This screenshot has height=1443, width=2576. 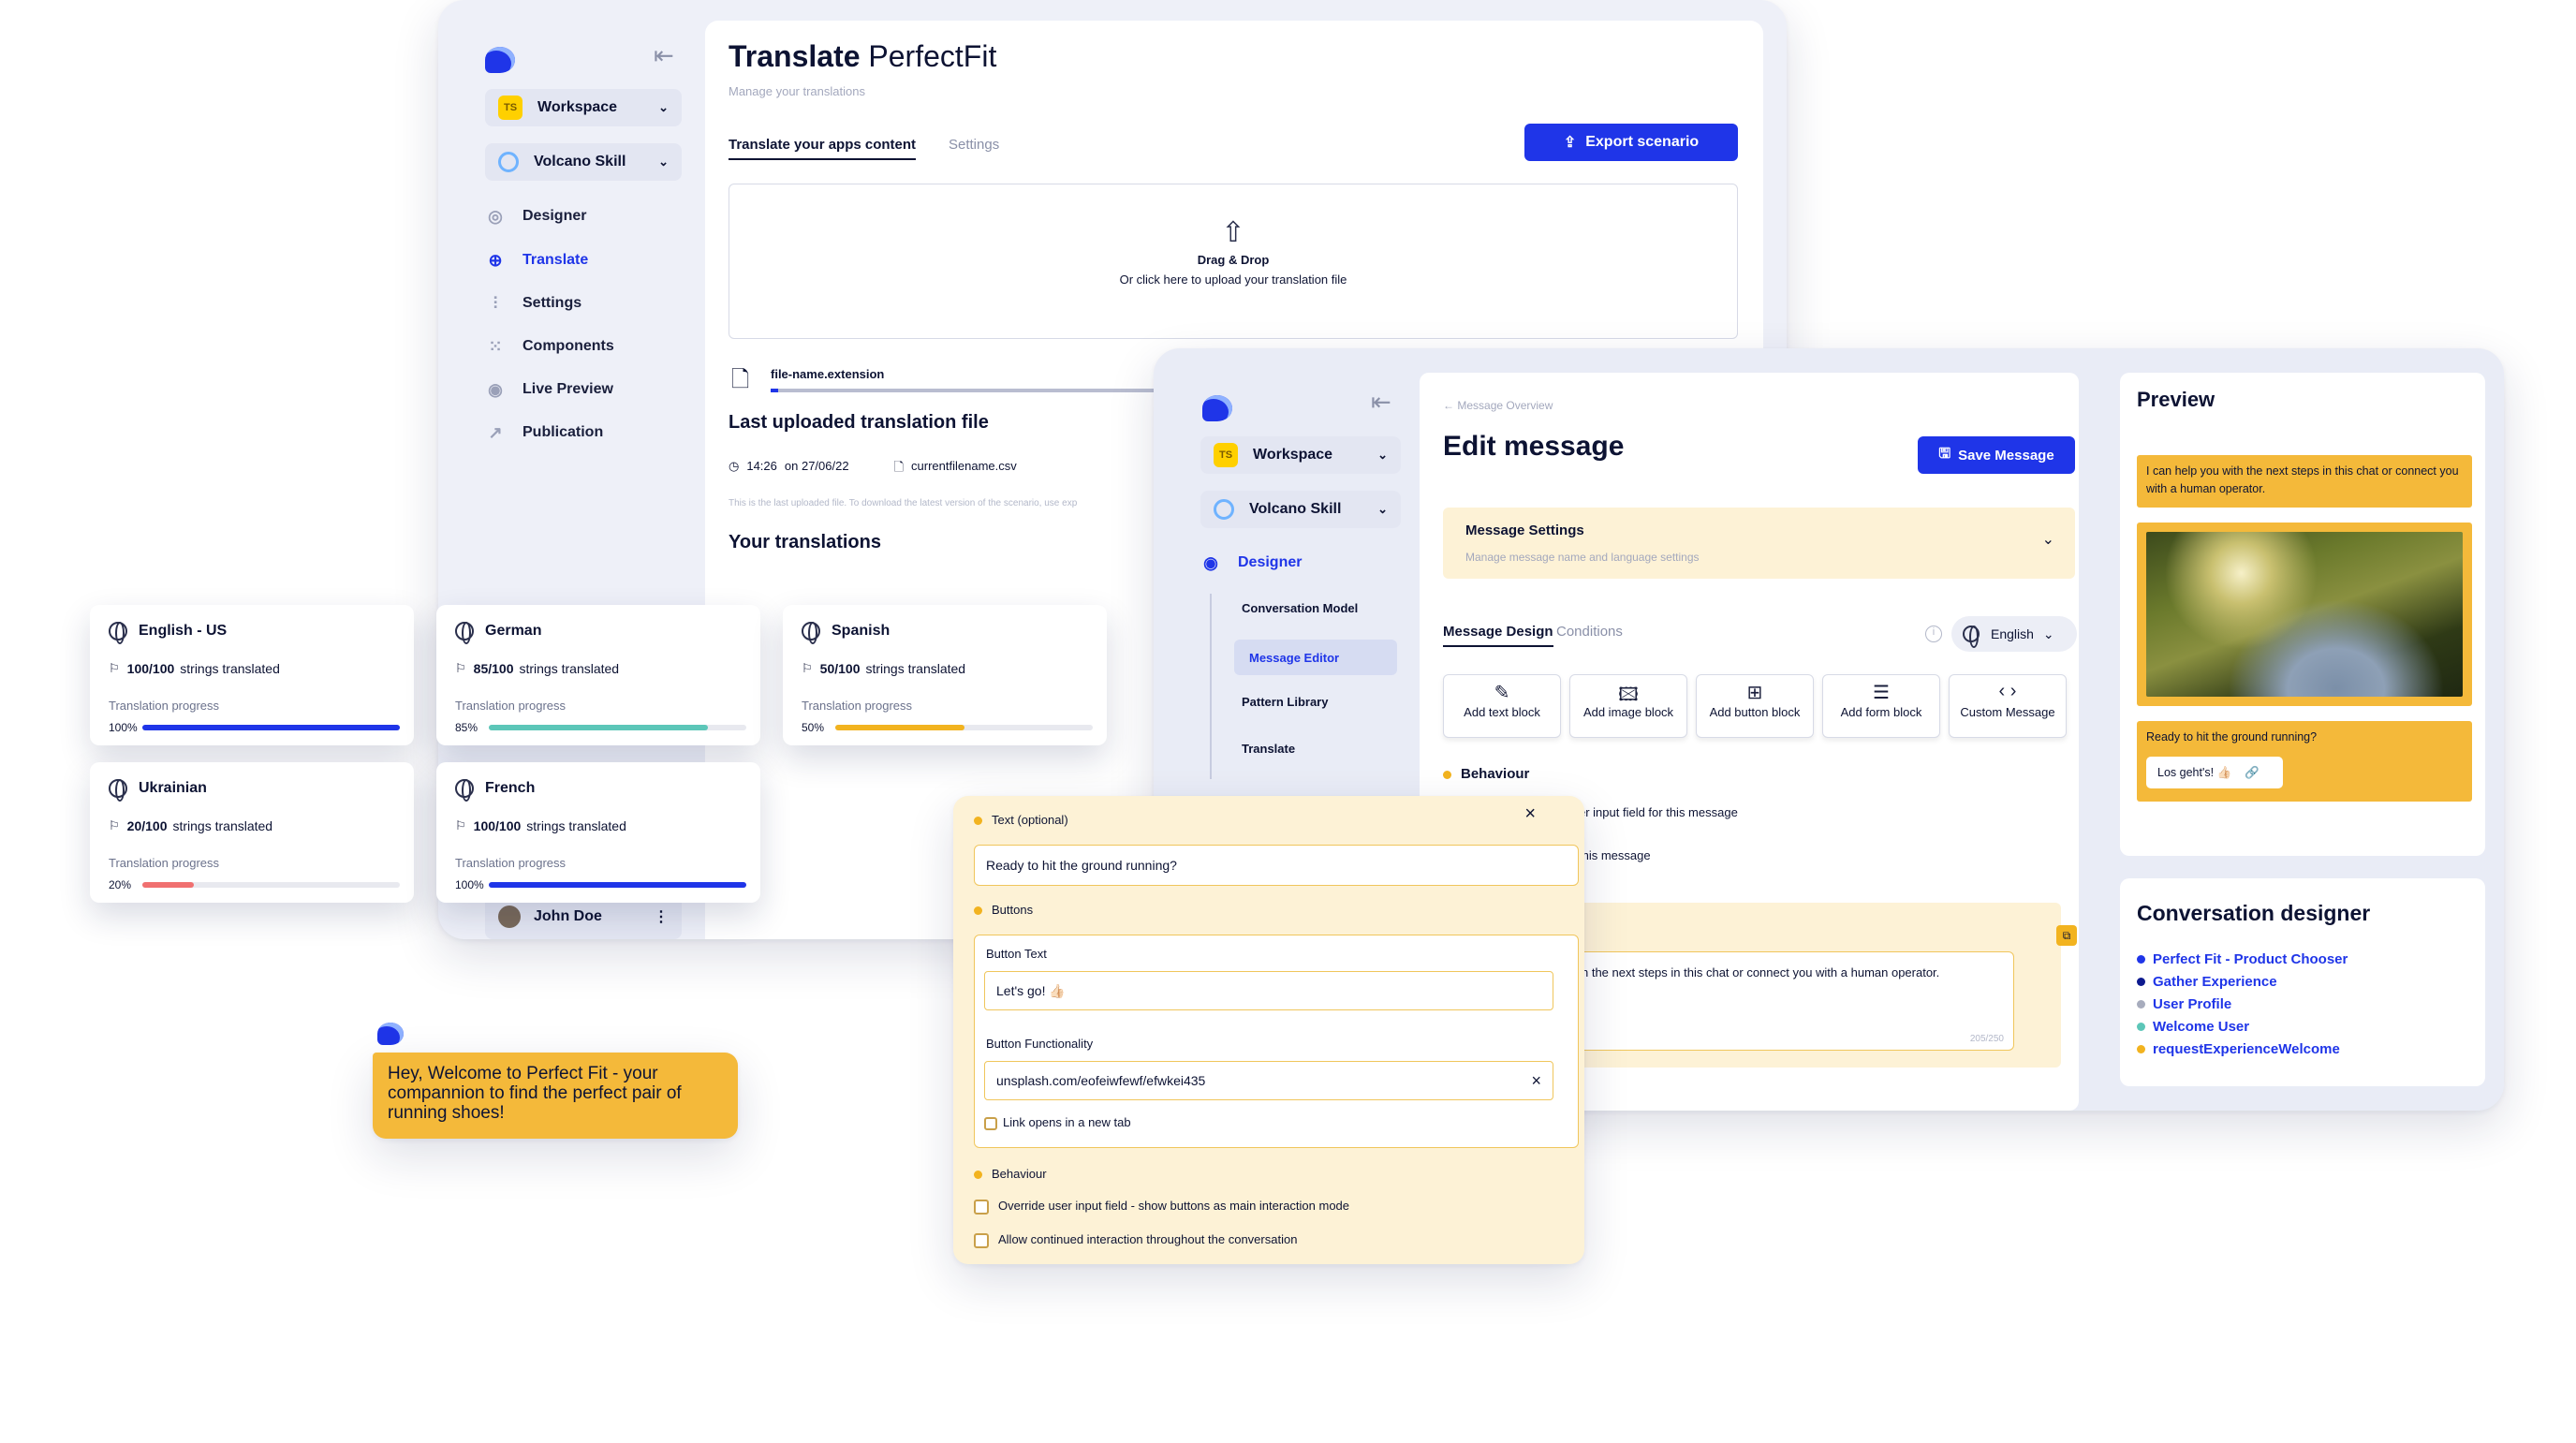 I want to click on language-select: English ⌄, so click(x=2014, y=634).